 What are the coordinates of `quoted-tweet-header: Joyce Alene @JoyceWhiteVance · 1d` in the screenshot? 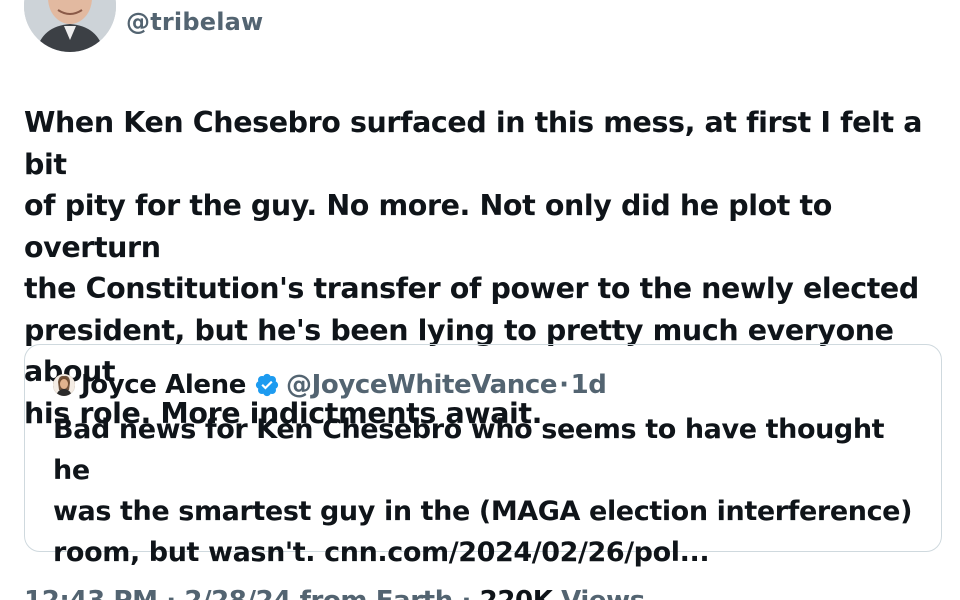 It's located at (330, 385).